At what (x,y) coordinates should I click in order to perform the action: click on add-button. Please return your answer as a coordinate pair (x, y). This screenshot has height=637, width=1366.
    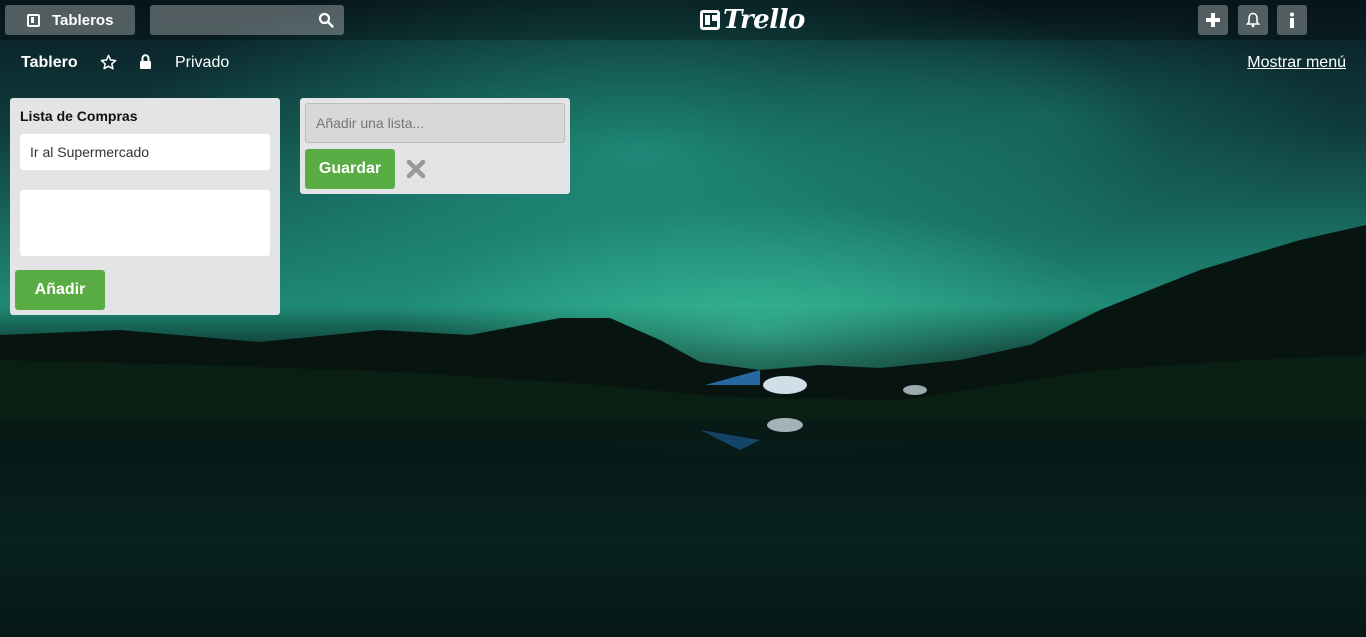
    Looking at the image, I should click on (1213, 20).